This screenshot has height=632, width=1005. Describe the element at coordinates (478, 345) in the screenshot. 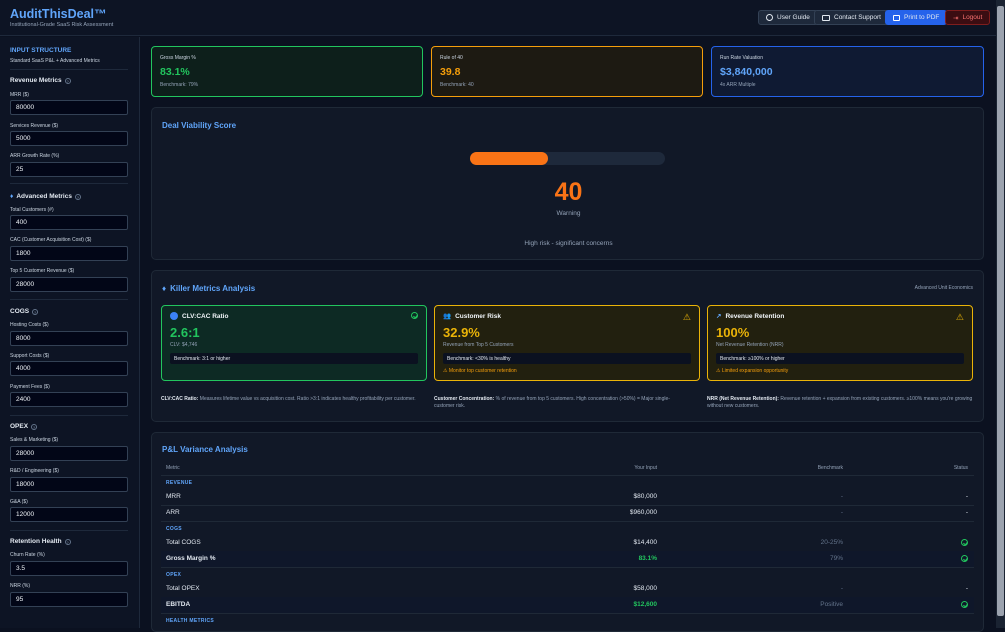

I see `card-subtitle: Revenue from Top 5 Customers` at that location.